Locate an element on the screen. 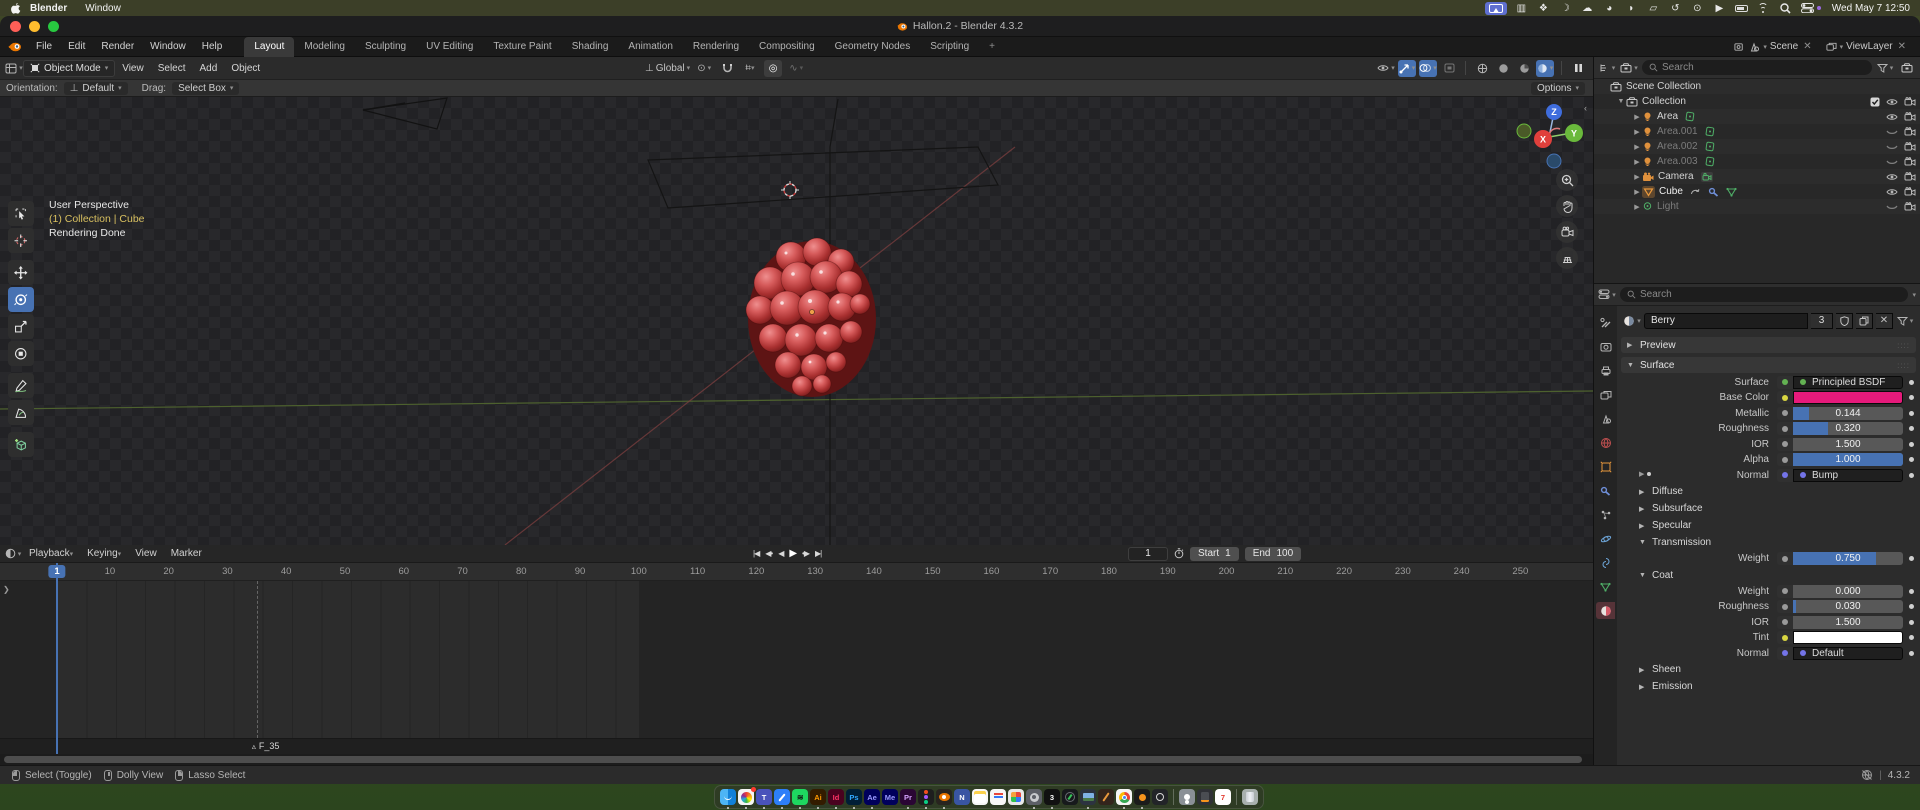  slider-widget-metallic: 0.144 is located at coordinates (1848, 413).